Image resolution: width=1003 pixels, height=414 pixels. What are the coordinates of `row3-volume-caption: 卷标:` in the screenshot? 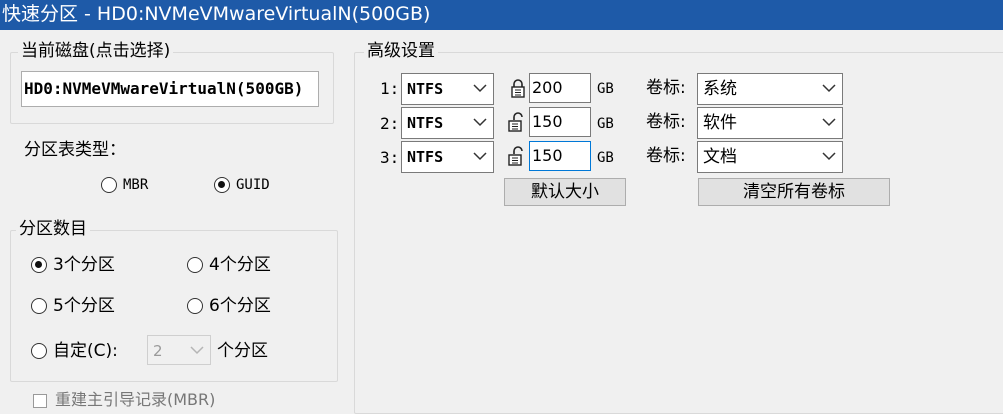 It's located at (666, 156).